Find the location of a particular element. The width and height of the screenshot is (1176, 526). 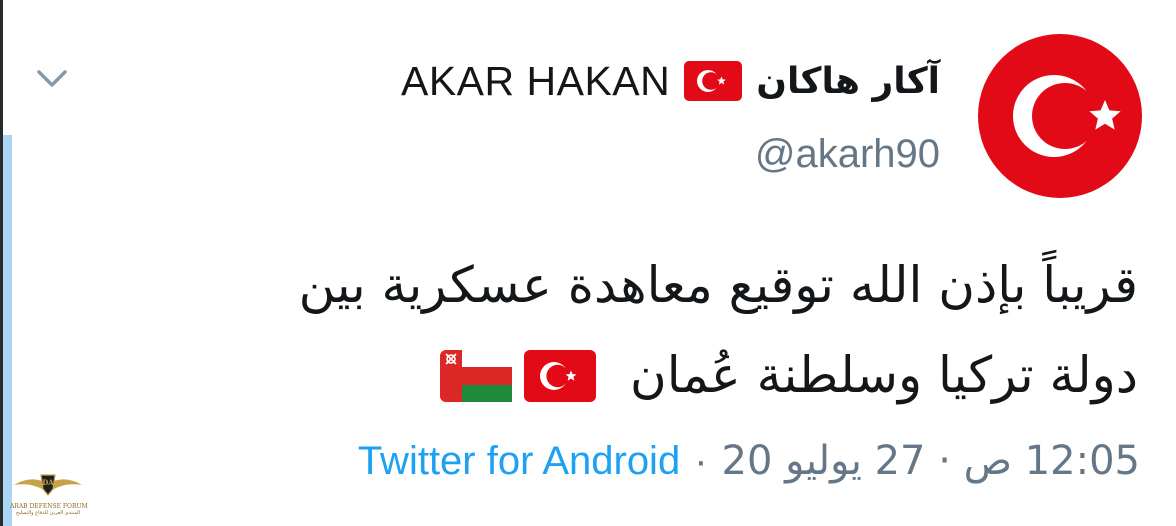

flag-emojis is located at coordinates (518, 376).